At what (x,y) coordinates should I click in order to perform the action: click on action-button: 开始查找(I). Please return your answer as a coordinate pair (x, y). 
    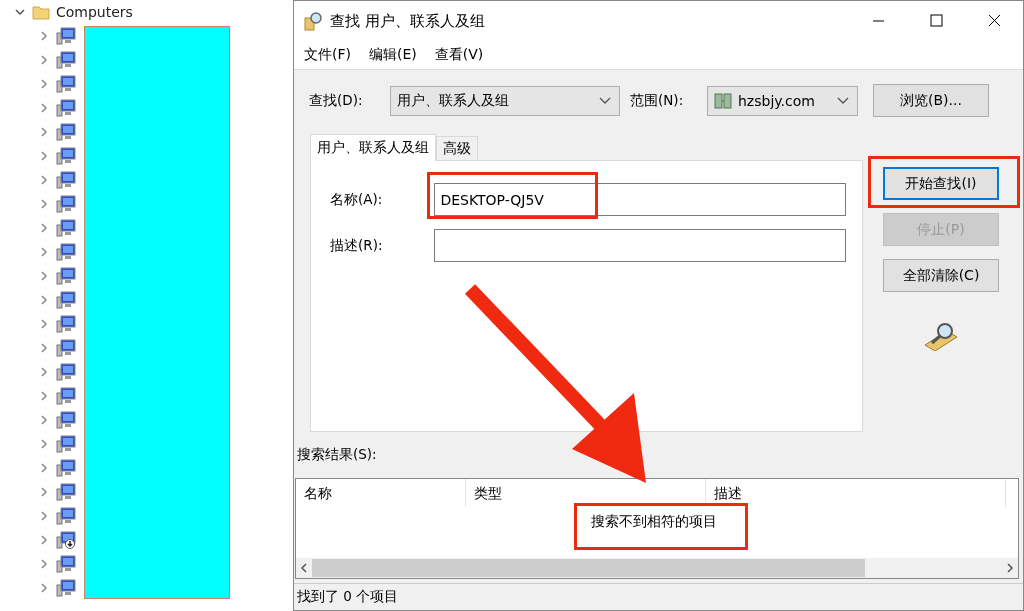
    Looking at the image, I should click on (941, 184).